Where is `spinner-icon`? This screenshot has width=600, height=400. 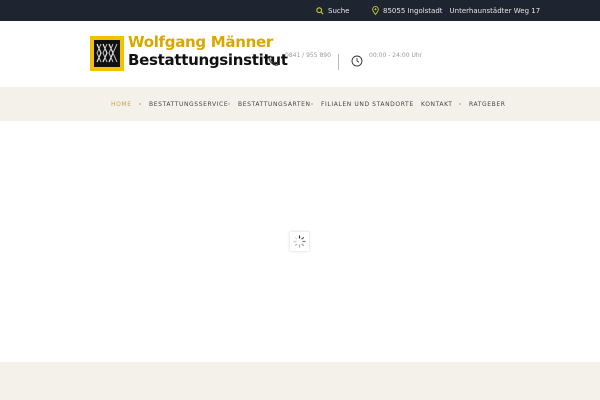 spinner-icon is located at coordinates (299, 241).